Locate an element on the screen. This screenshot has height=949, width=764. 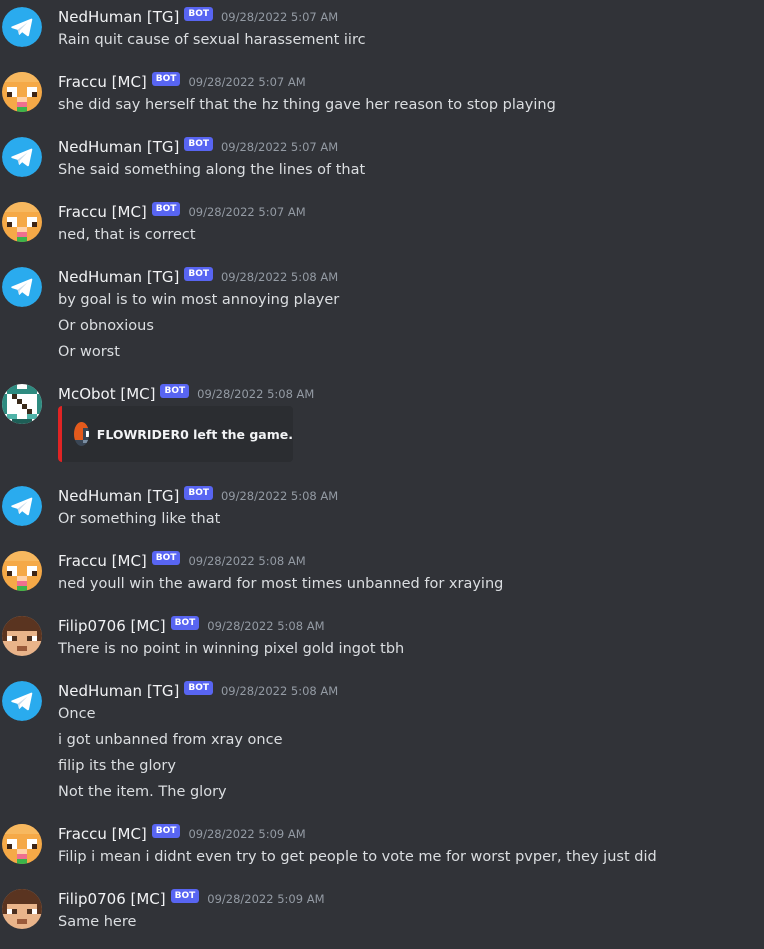
message-content: Or something like that is located at coordinates (139, 521).